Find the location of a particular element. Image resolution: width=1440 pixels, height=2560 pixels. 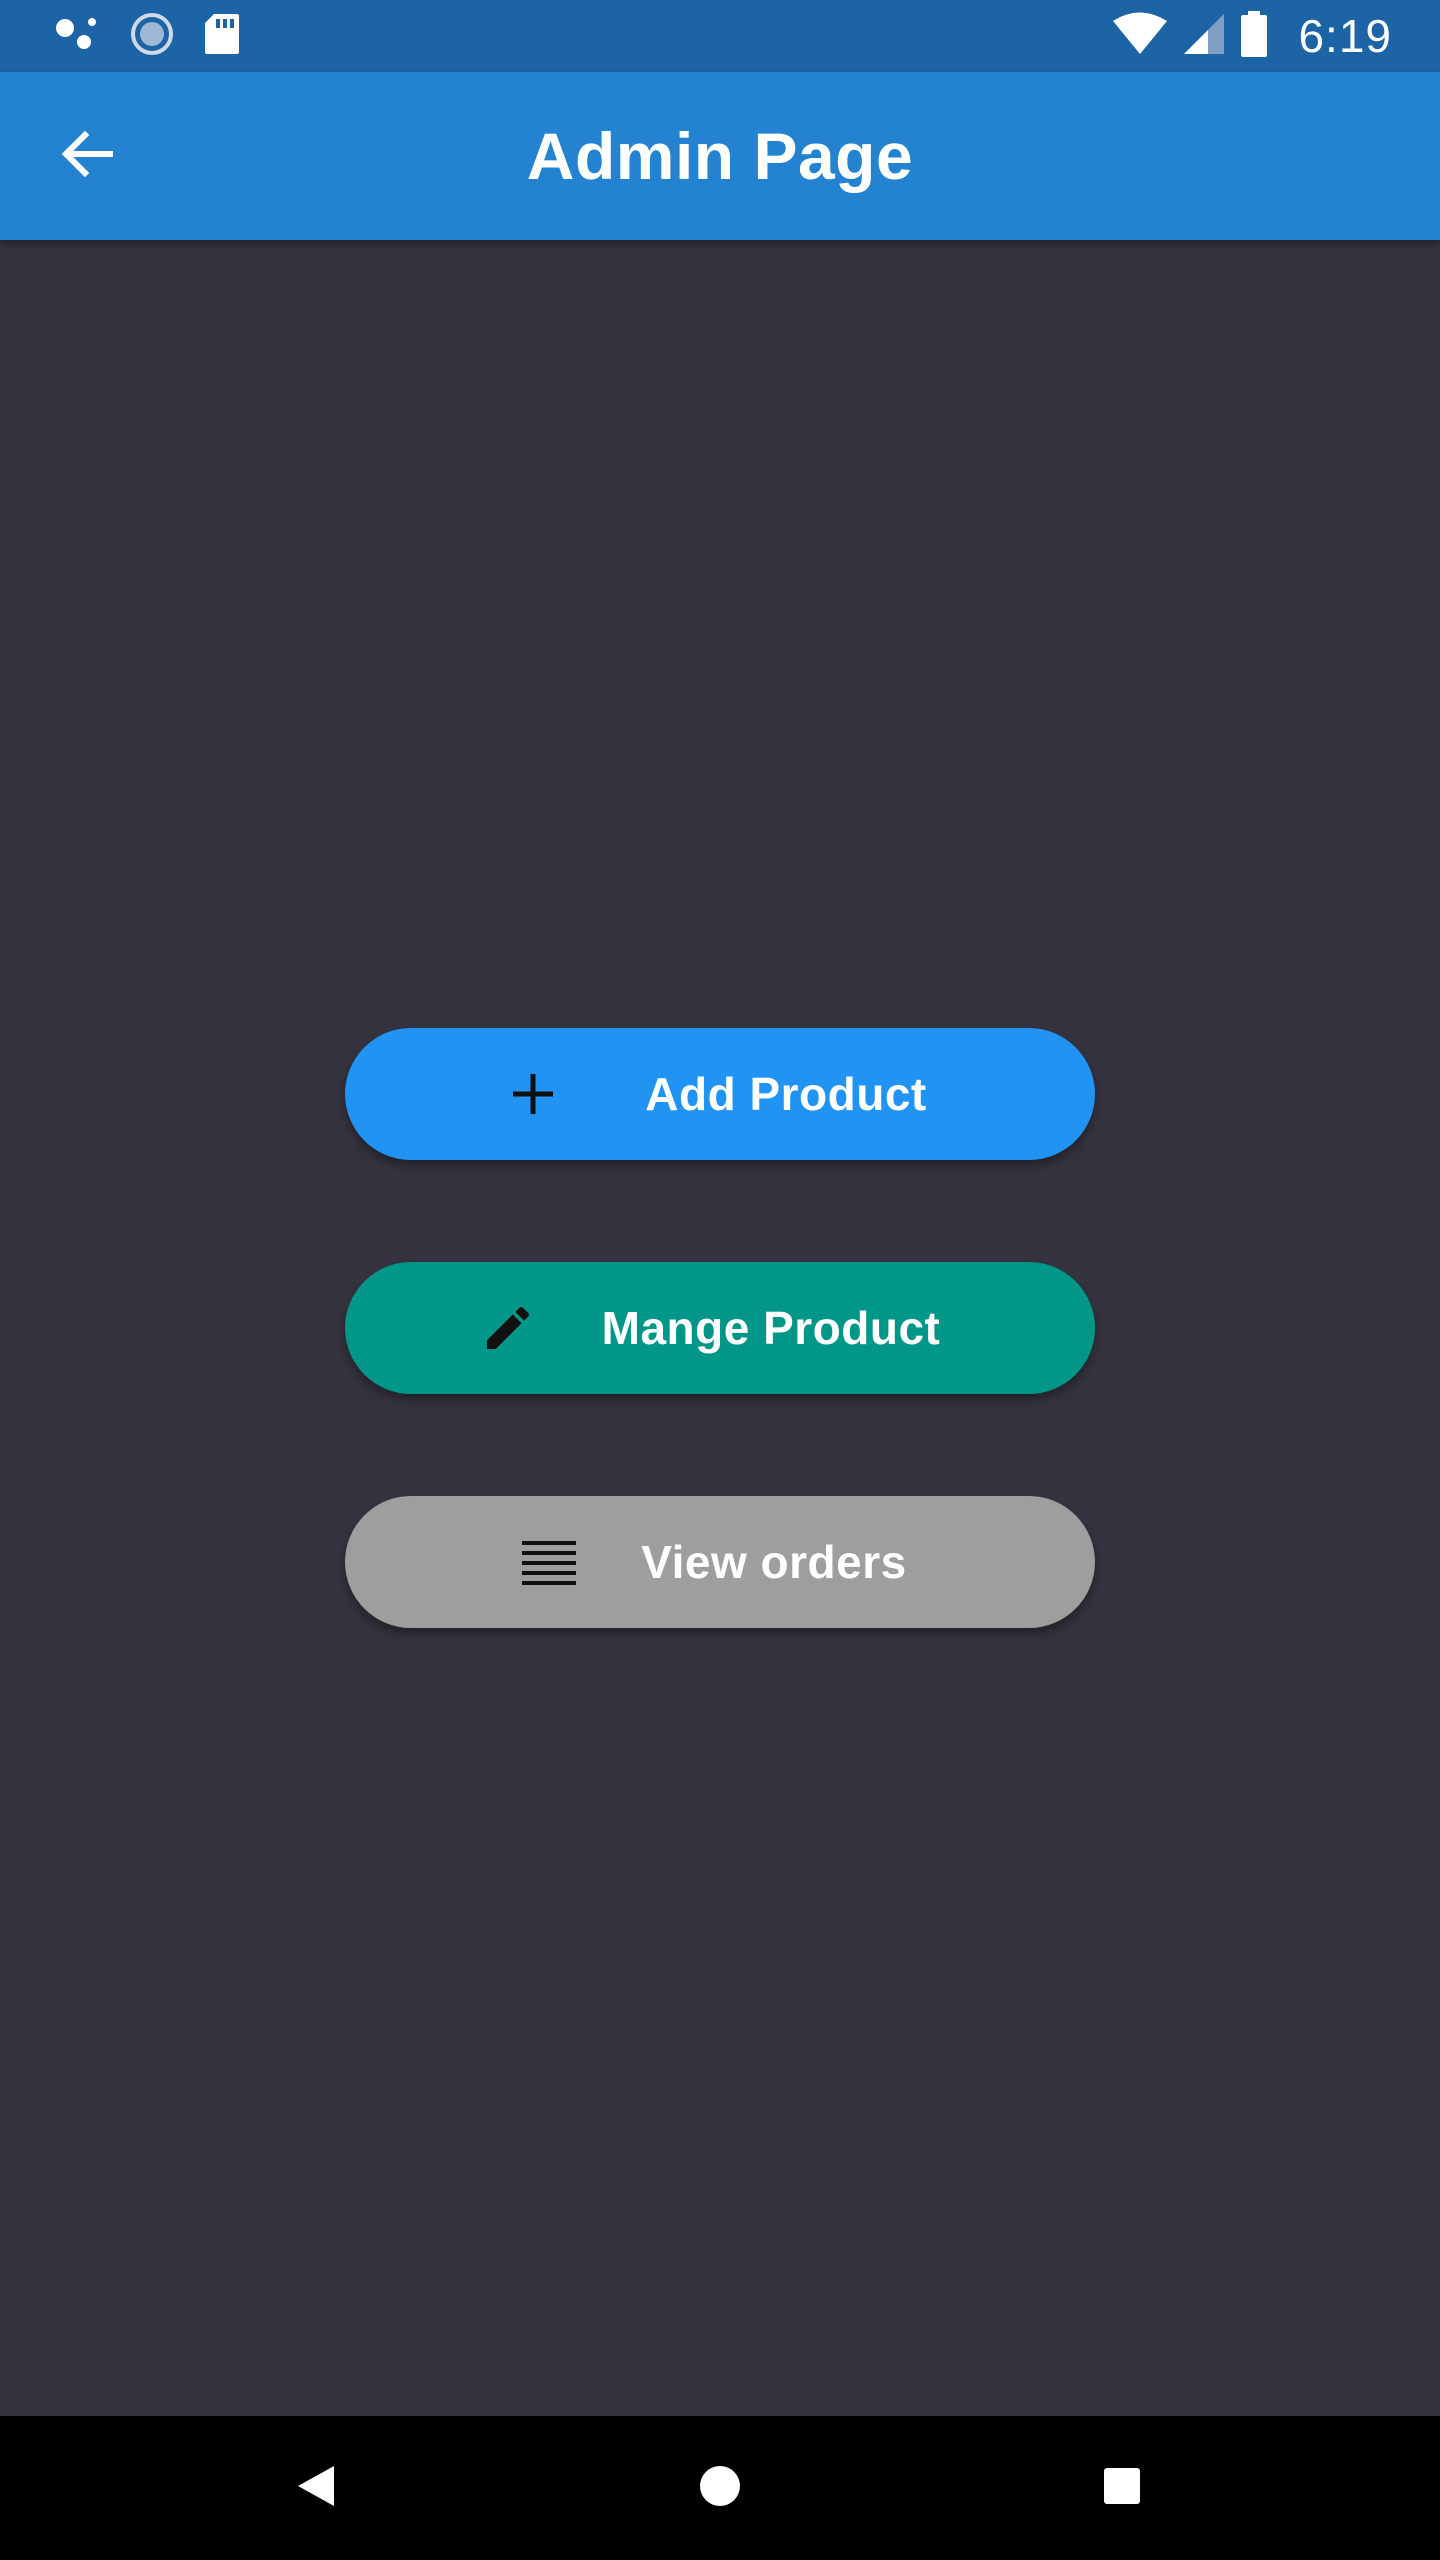

add-product-label: Add Product is located at coordinates (786, 1094).